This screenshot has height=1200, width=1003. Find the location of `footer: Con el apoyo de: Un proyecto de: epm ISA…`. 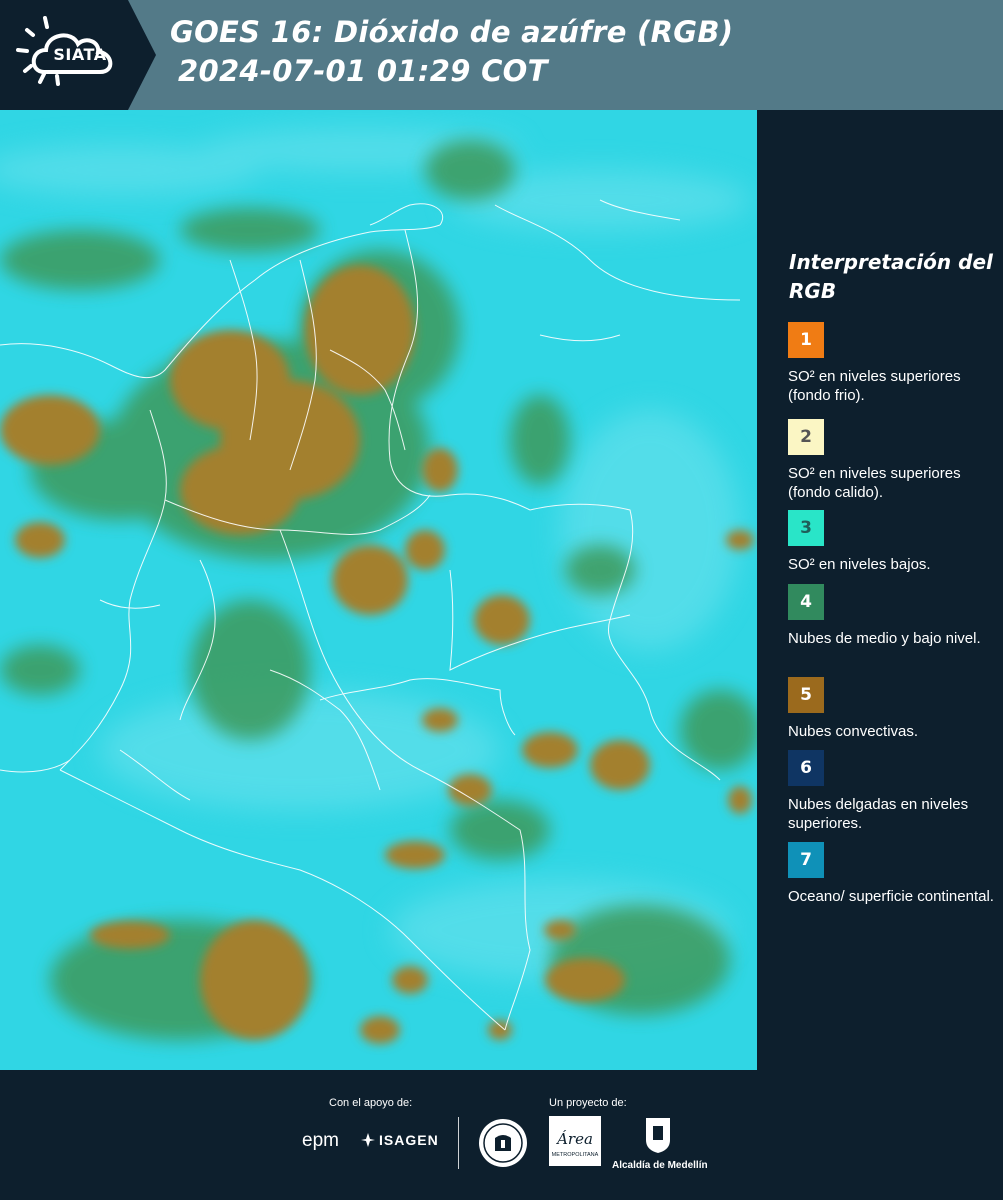

footer: Con el apoyo de: Un proyecto de: epm ISA… is located at coordinates (501, 1135).